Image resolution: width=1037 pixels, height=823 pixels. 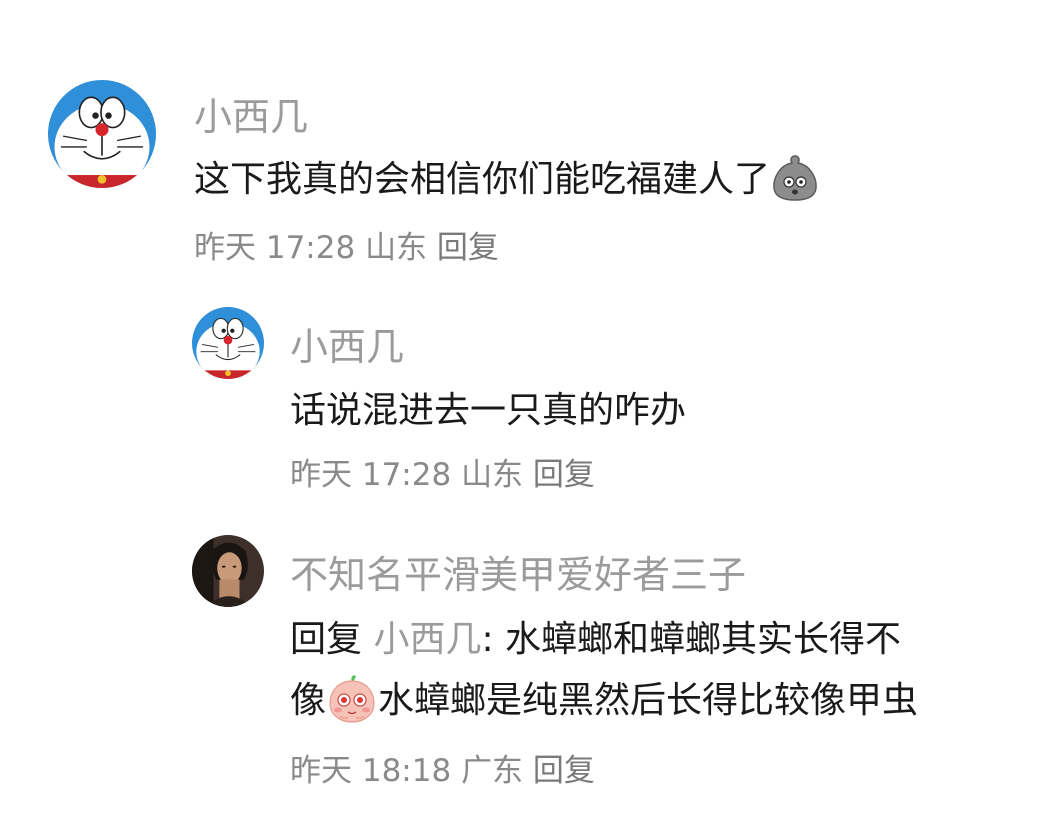 I want to click on comment-text-line-1: 回复 小西几: 水蟑螂和蟑螂其实长得不, so click(x=595, y=636).